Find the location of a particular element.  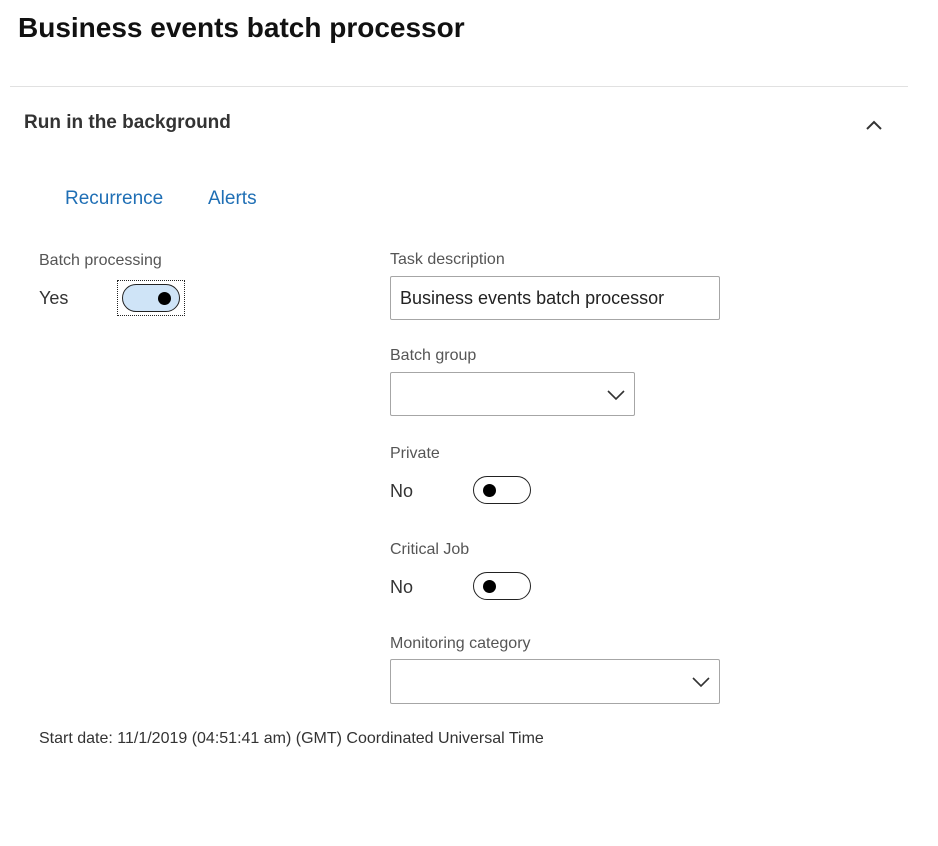

batch-processing-toggle is located at coordinates (151, 298).